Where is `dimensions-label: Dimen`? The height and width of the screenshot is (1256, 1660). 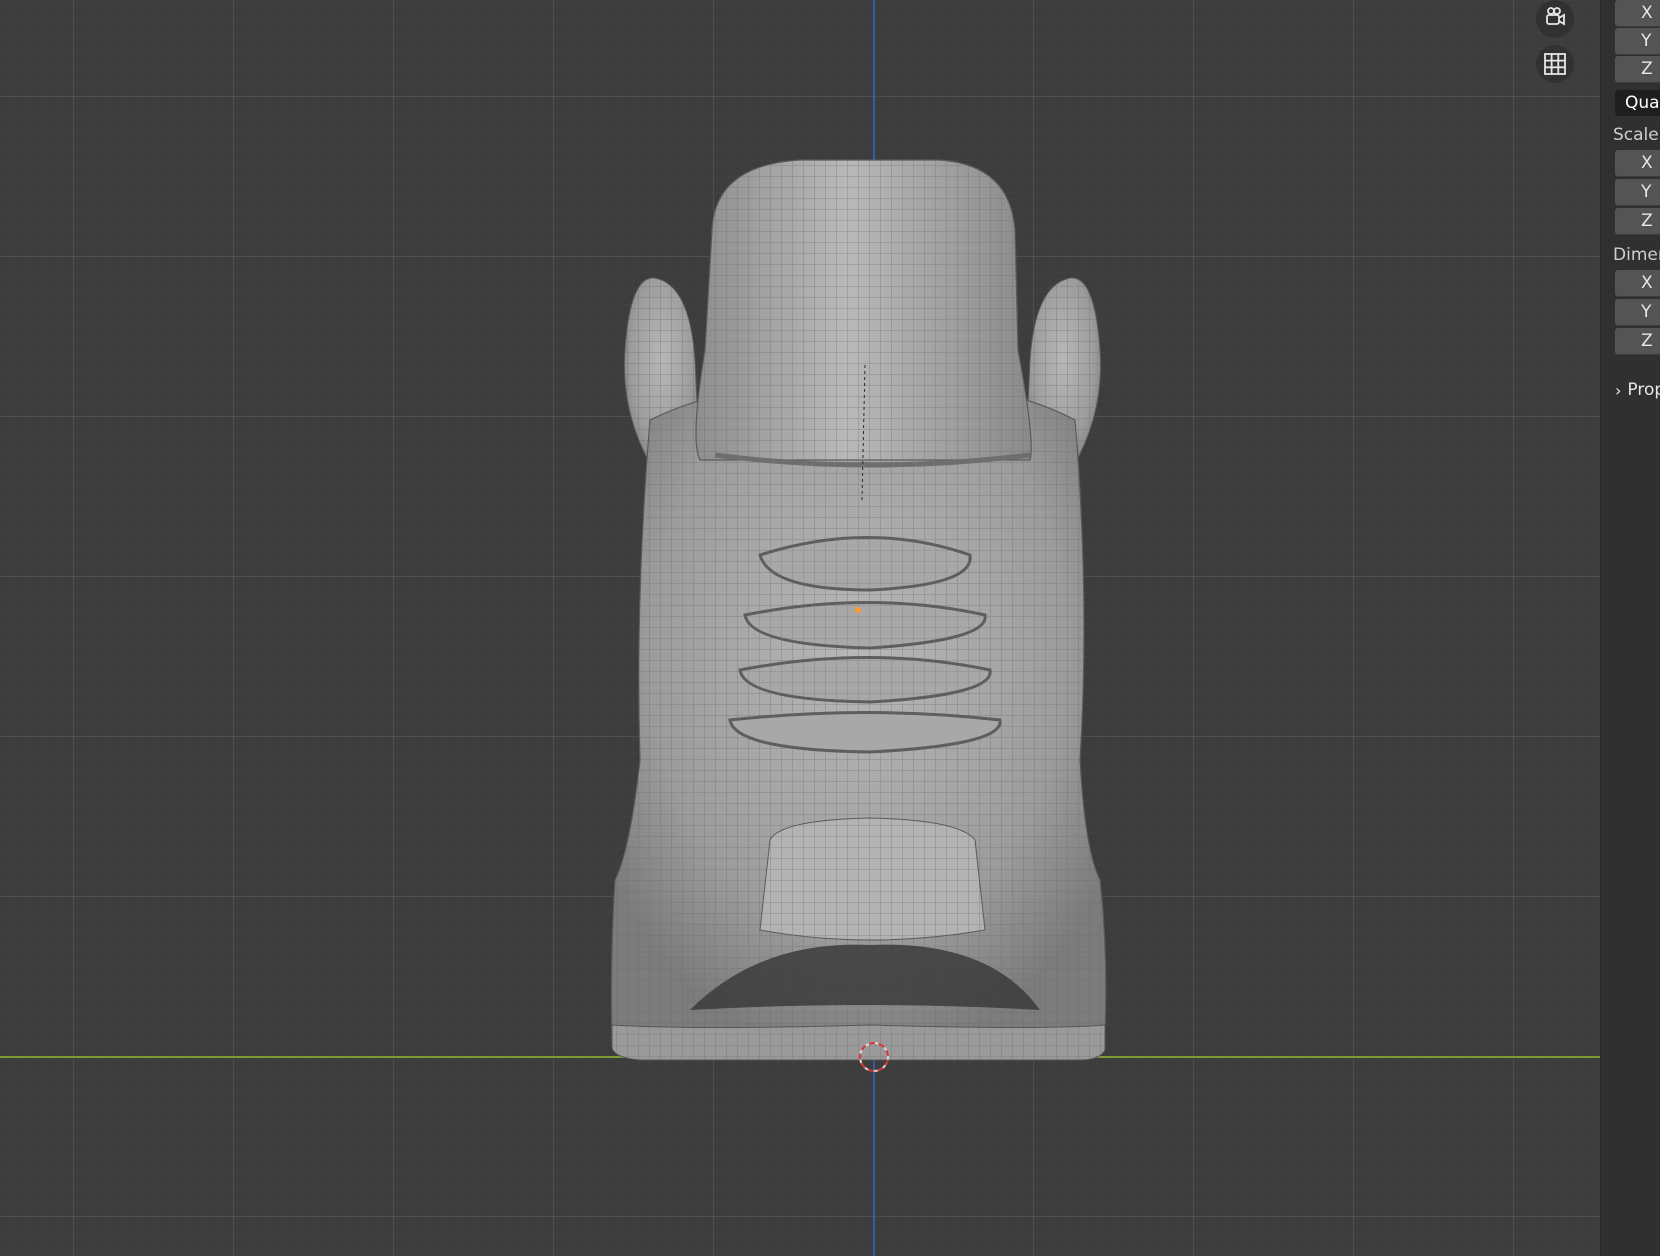 dimensions-label: Dimen is located at coordinates (1636, 255).